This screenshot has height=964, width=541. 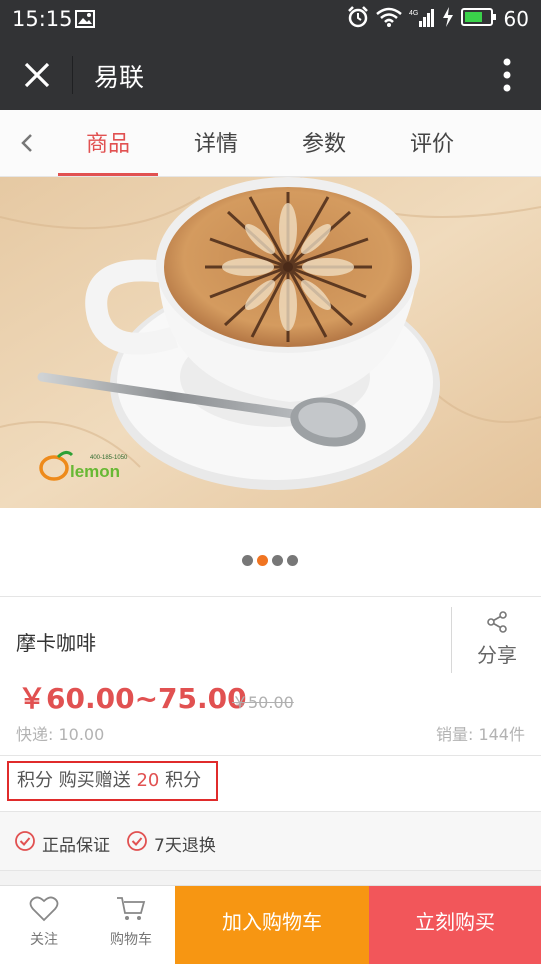 What do you see at coordinates (85, 21) in the screenshot?
I see `image-notification-icon` at bounding box center [85, 21].